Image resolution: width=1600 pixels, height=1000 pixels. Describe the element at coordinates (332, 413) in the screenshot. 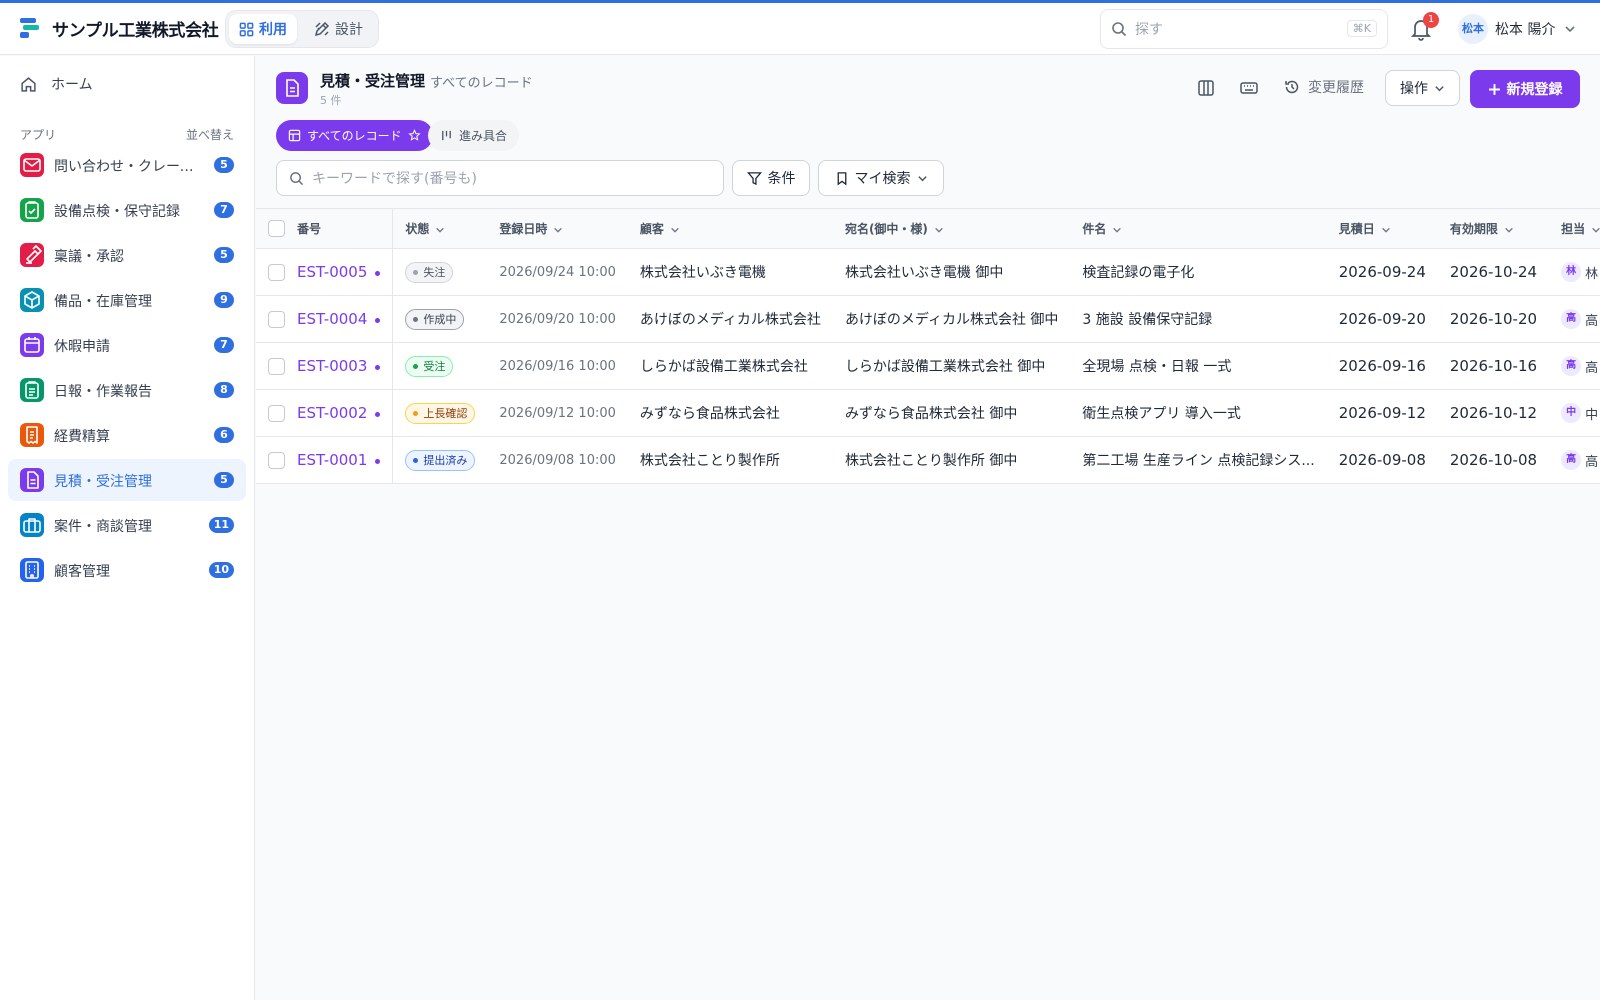

I see `record-number-link: EST-0002` at that location.